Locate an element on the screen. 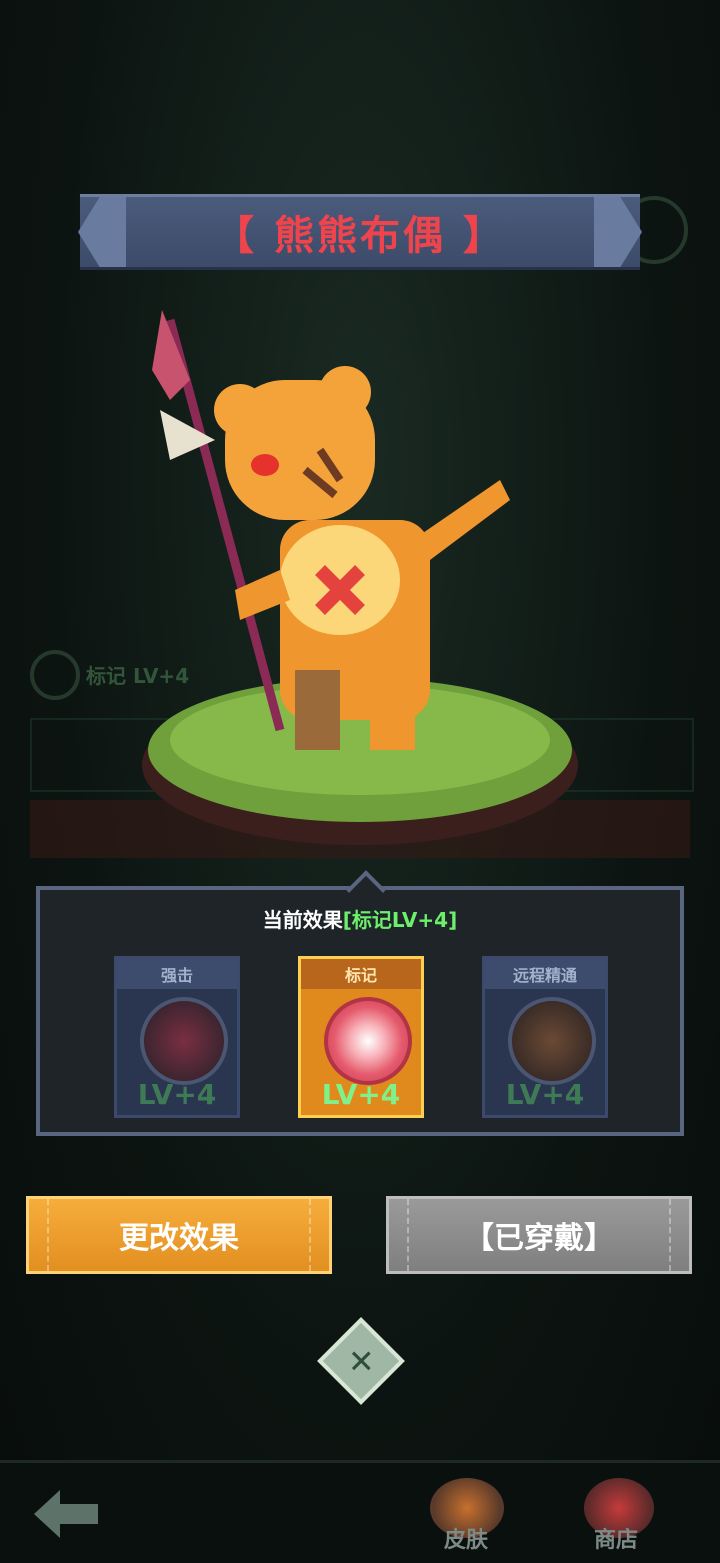  worn-status-button: 【已穿戴】 is located at coordinates (539, 1235).